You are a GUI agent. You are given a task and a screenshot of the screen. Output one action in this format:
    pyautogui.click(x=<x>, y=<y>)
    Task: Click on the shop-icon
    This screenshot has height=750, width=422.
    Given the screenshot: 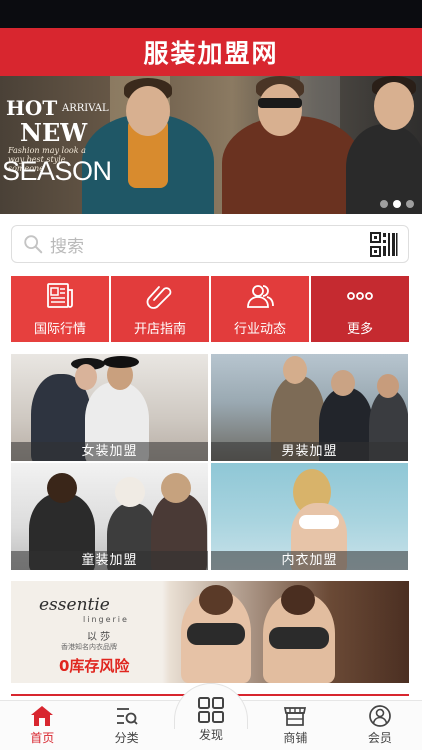 What is the action you would take?
    pyautogui.click(x=295, y=716)
    